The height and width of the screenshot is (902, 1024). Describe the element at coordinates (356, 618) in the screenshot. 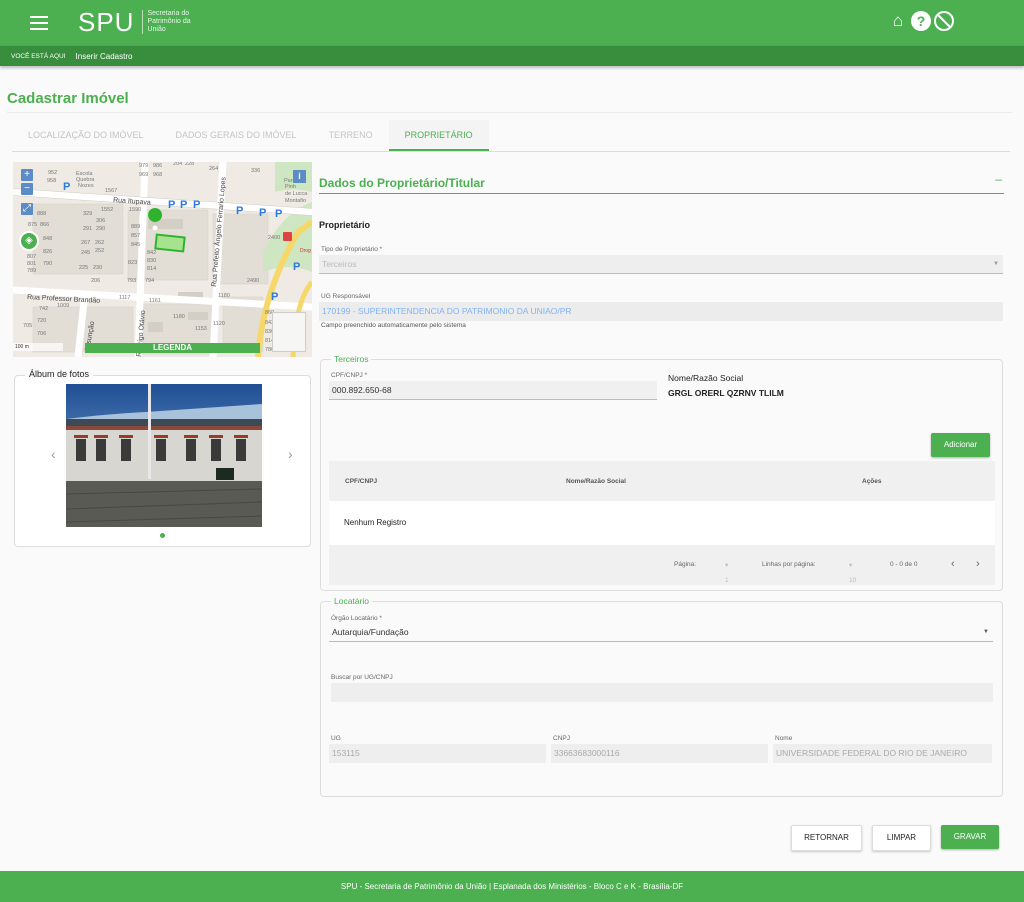

I see `orgao-locatario-label: Órgão Locatário *` at that location.